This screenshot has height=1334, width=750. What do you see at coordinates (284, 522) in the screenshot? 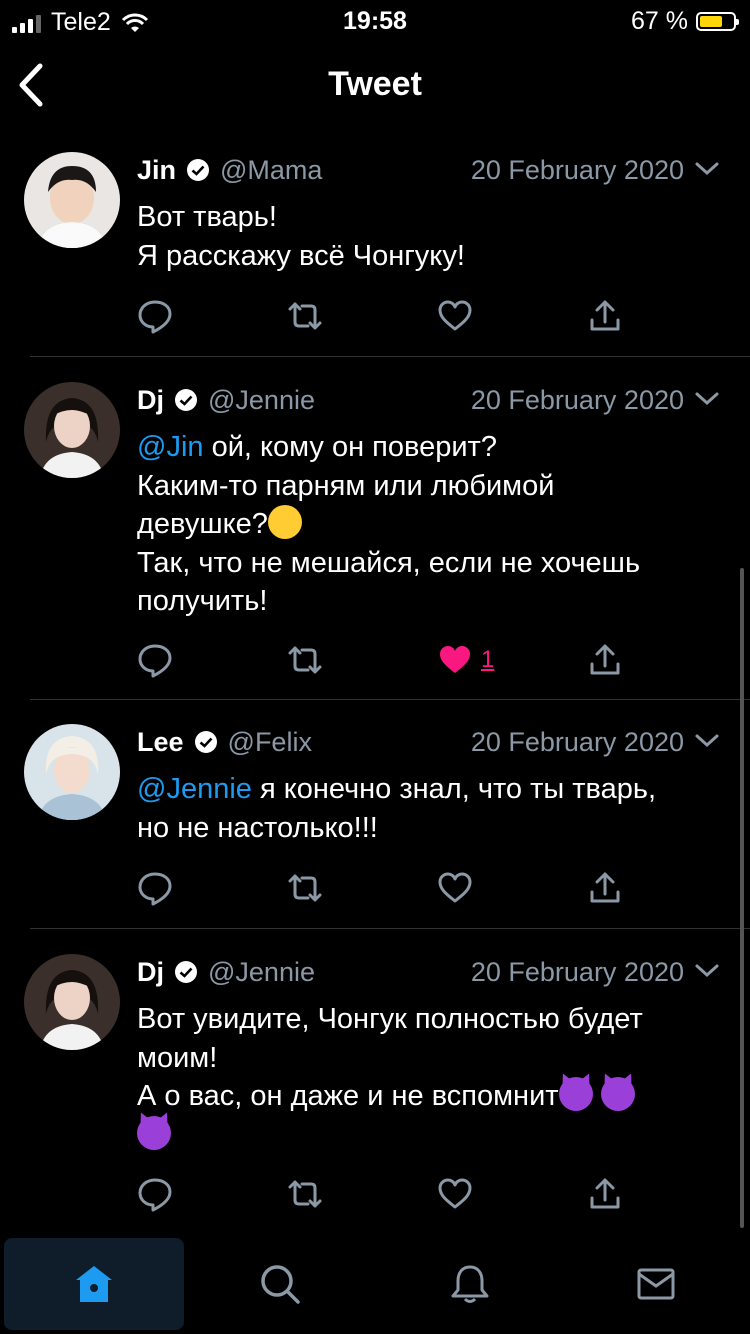
I see `smirk-emoji-icon` at bounding box center [284, 522].